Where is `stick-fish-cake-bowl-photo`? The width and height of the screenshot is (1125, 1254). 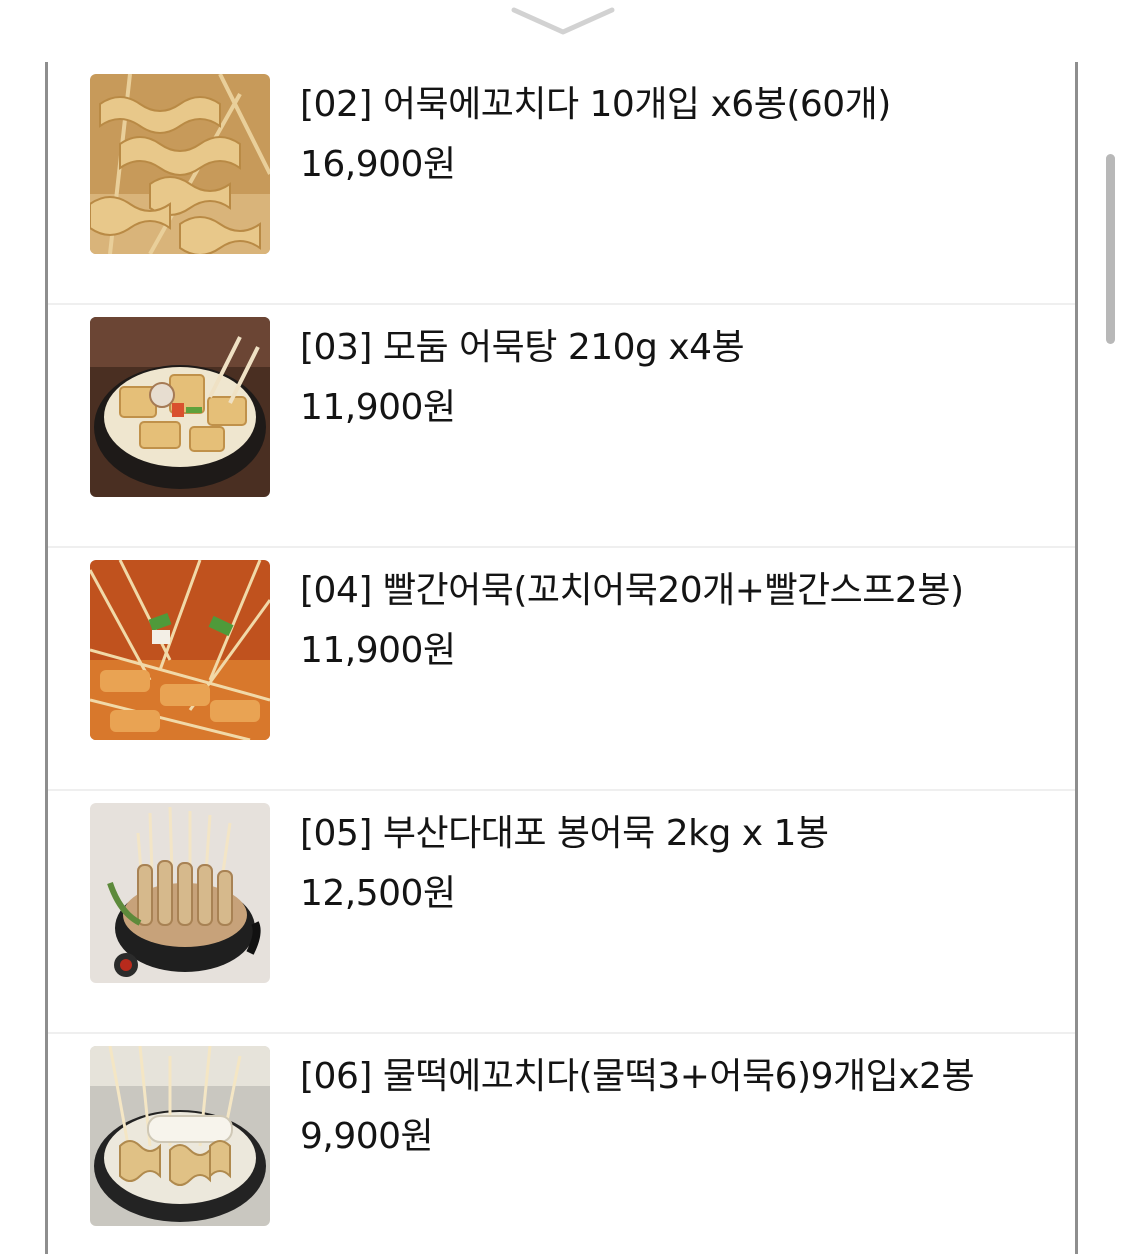
stick-fish-cake-bowl-photo is located at coordinates (180, 893).